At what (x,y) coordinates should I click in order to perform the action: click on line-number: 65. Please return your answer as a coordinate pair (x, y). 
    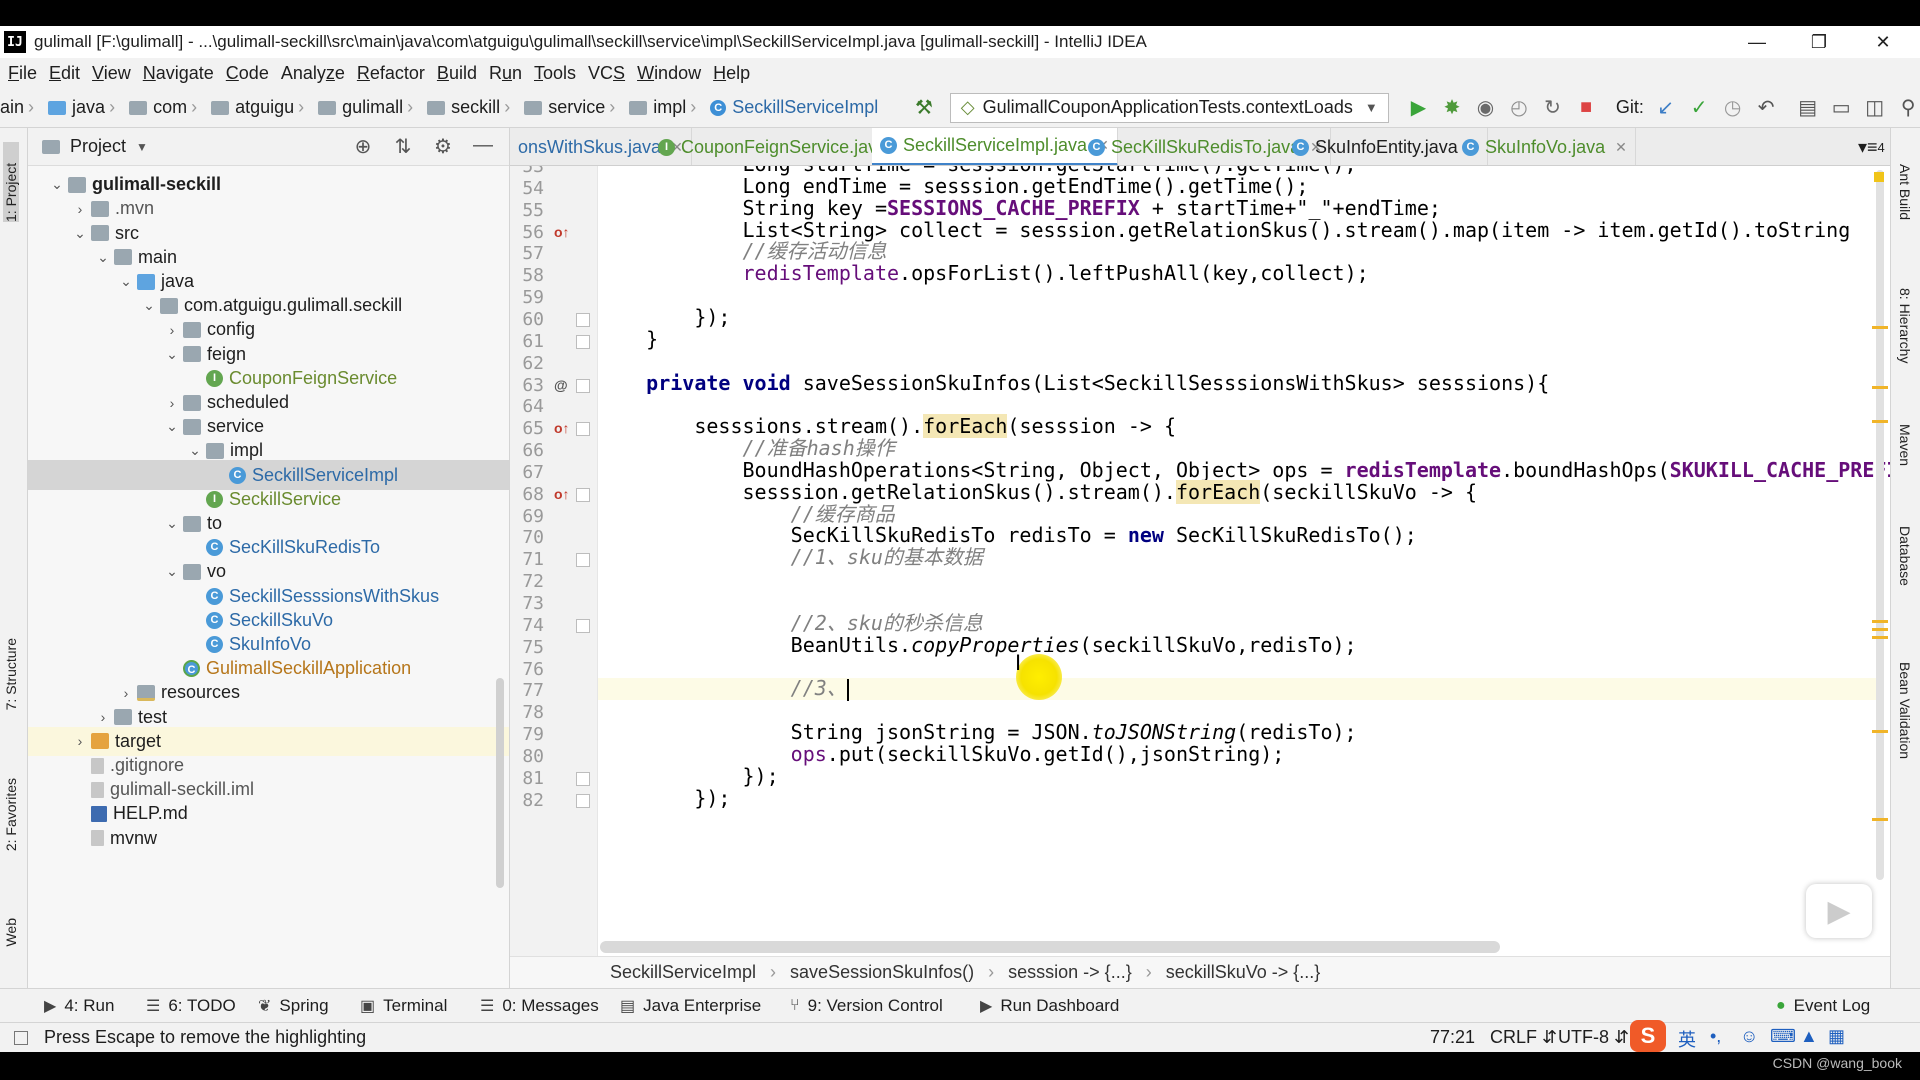
    Looking at the image, I should click on (527, 428).